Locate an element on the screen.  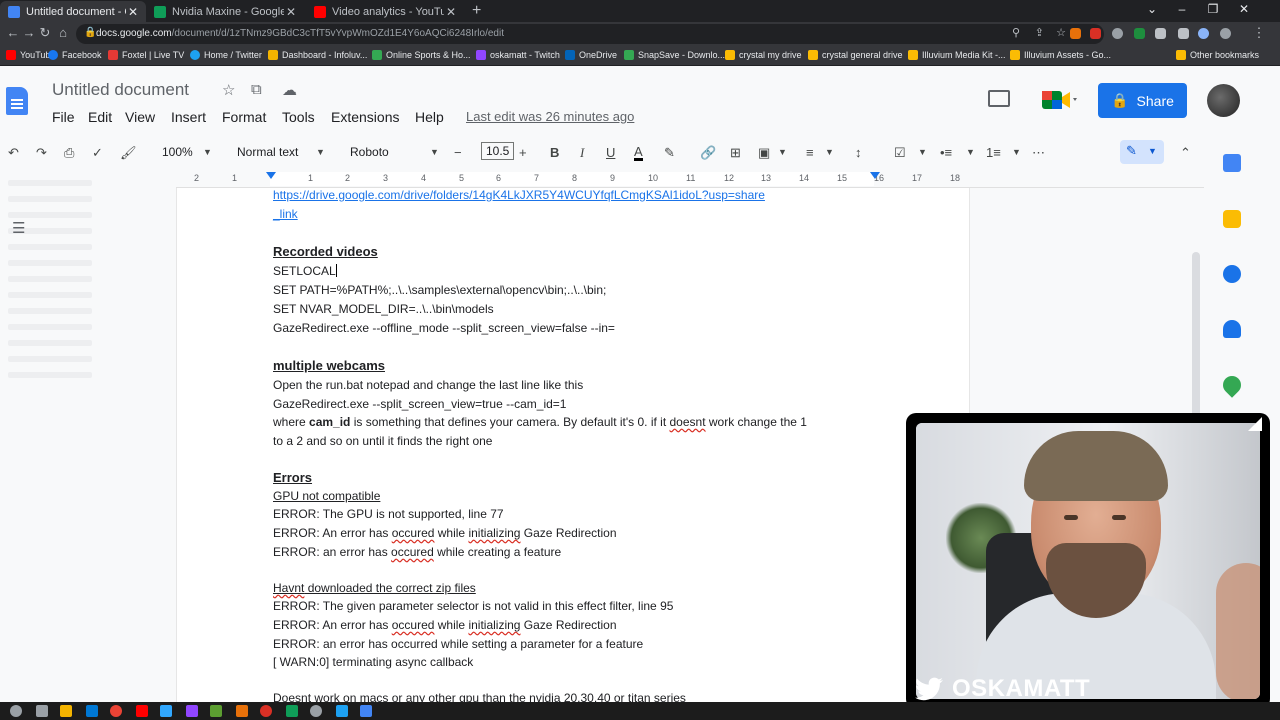
bold-icon: B is located at coordinates (554, 152).